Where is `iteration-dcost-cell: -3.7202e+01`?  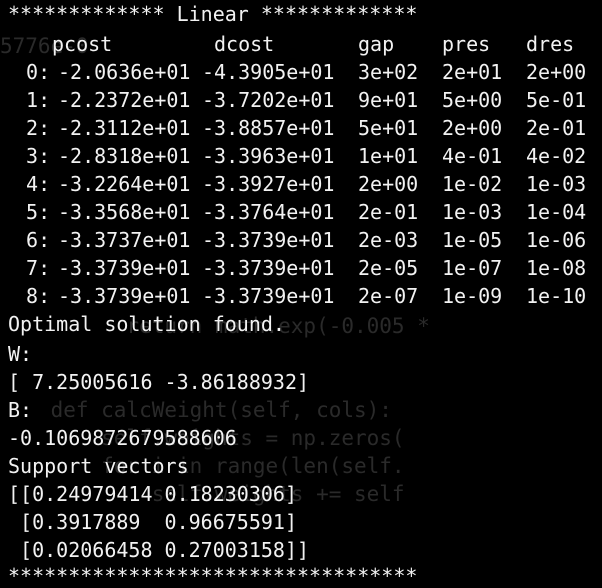
iteration-dcost-cell: -3.7202e+01 is located at coordinates (268, 100).